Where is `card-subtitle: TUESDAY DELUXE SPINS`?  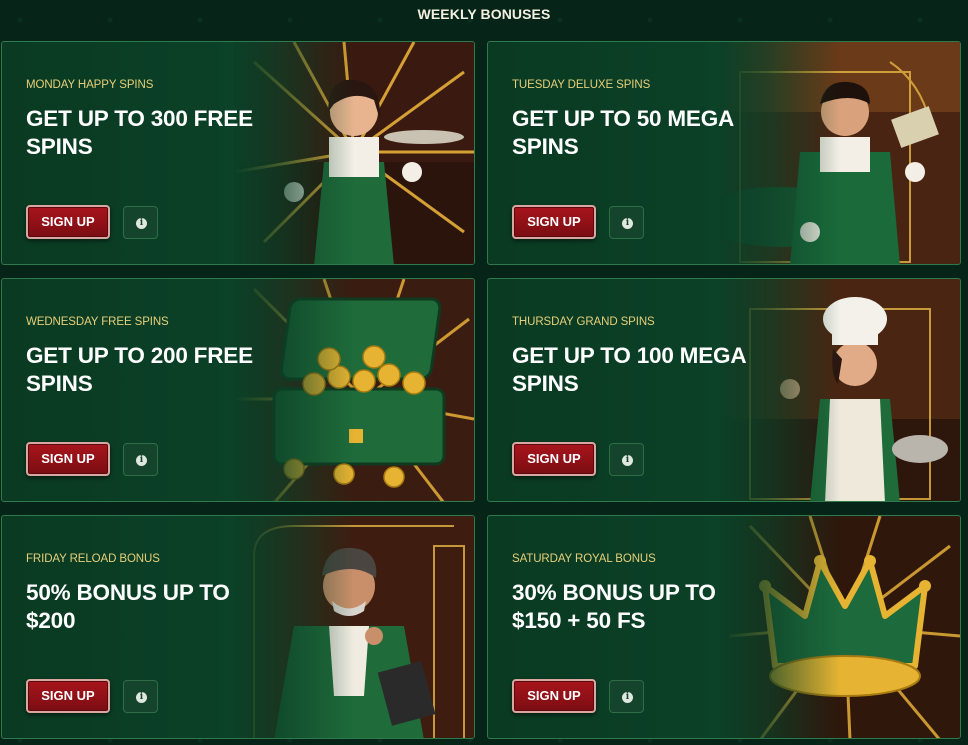
card-subtitle: TUESDAY DELUXE SPINS is located at coordinates (581, 85).